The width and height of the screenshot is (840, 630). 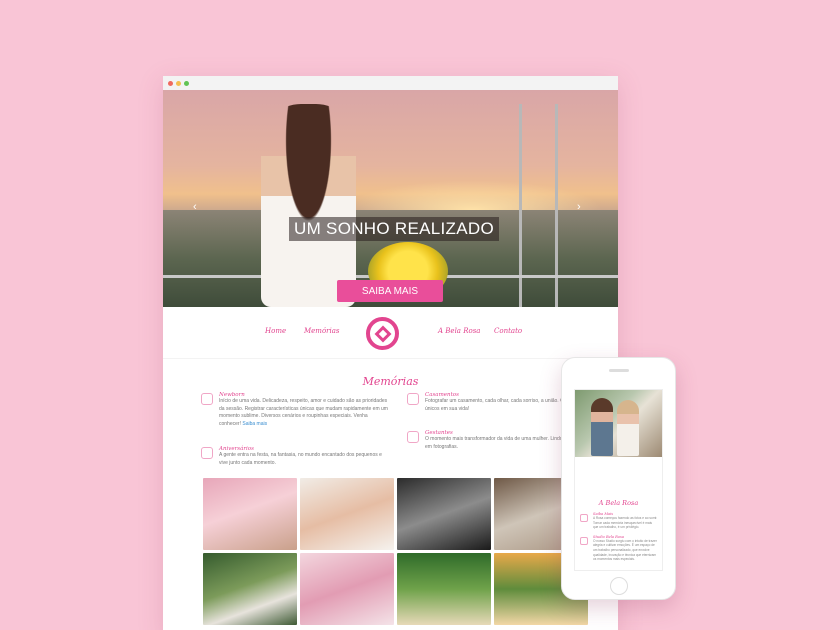 What do you see at coordinates (395, 551) in the screenshot?
I see `photo-gallery` at bounding box center [395, 551].